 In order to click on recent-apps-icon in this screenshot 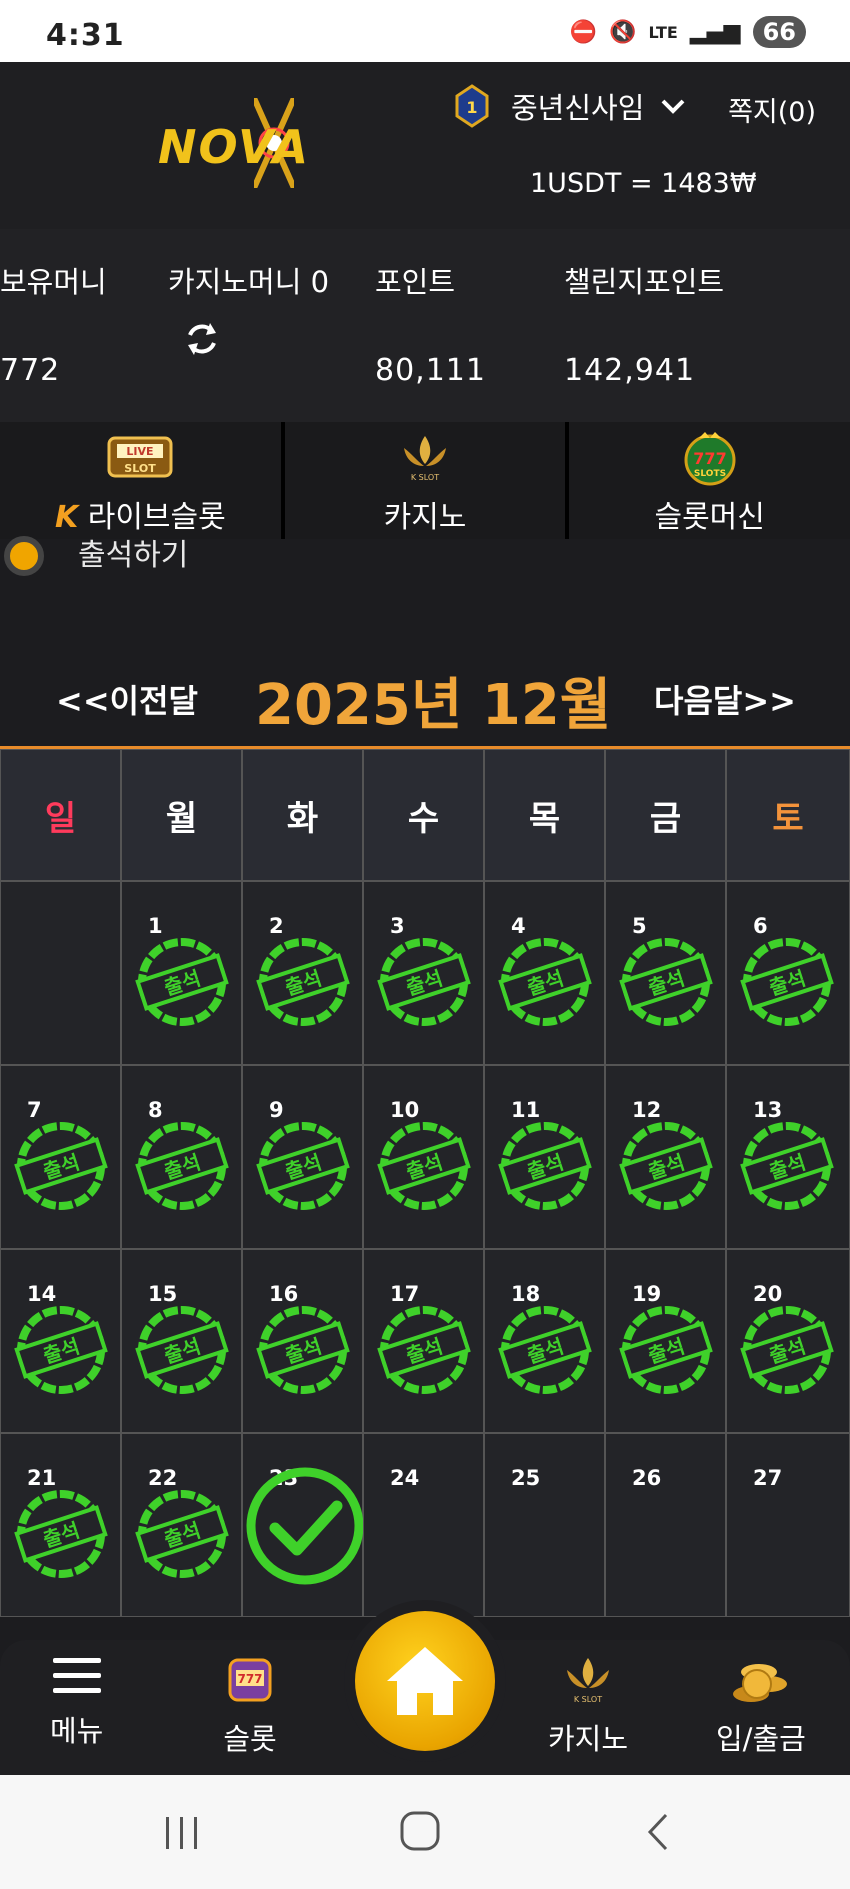, I will do `click(182, 1833)`.